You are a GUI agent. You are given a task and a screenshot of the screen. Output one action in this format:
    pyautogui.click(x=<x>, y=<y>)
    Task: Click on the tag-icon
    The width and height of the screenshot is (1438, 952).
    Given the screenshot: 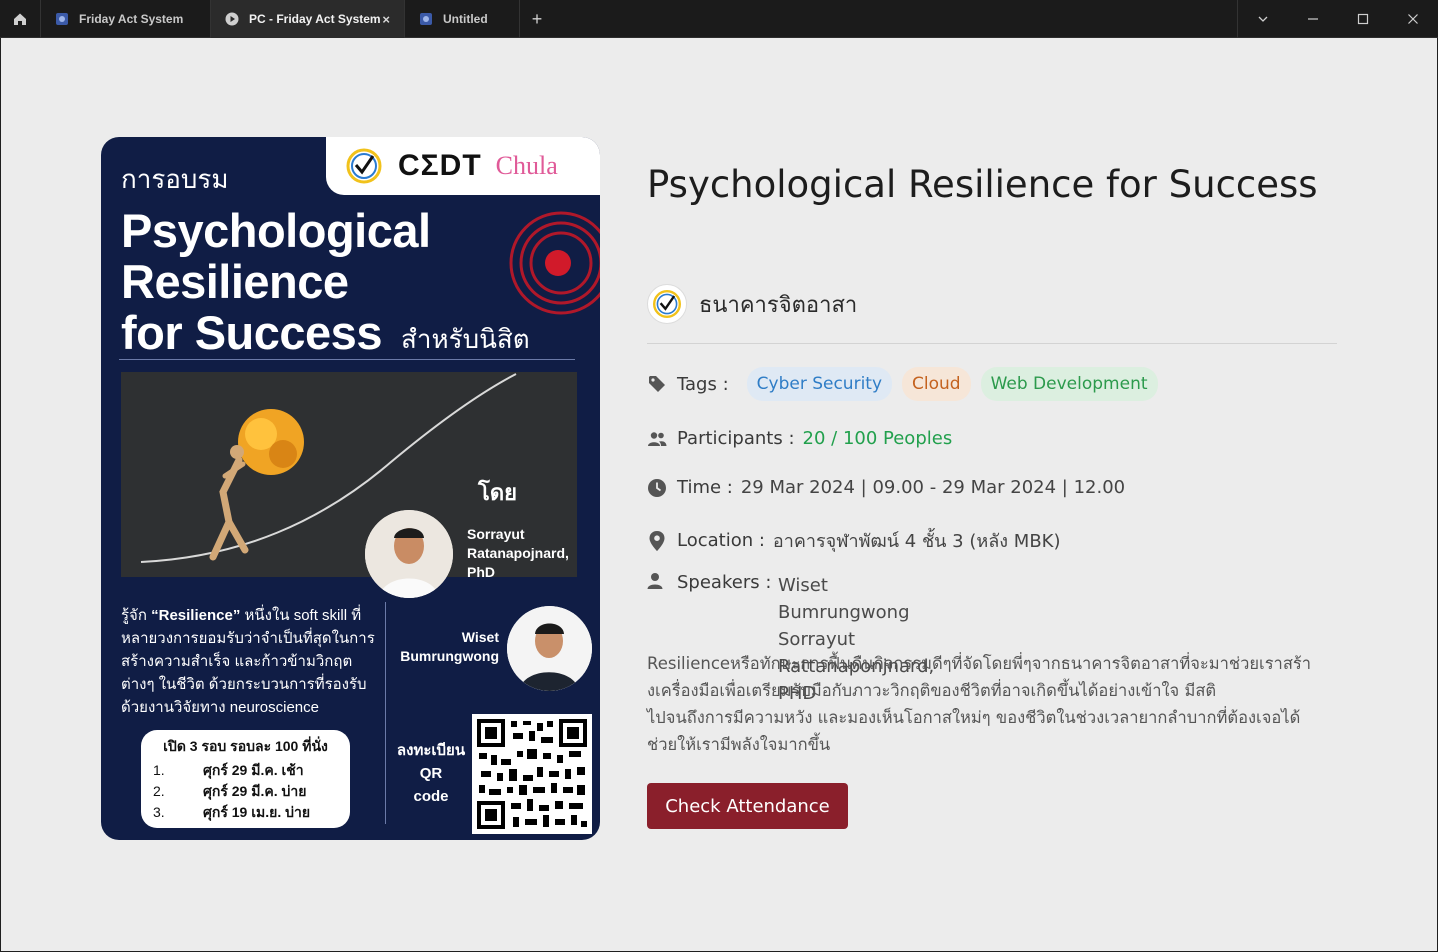 What is the action you would take?
    pyautogui.click(x=657, y=384)
    